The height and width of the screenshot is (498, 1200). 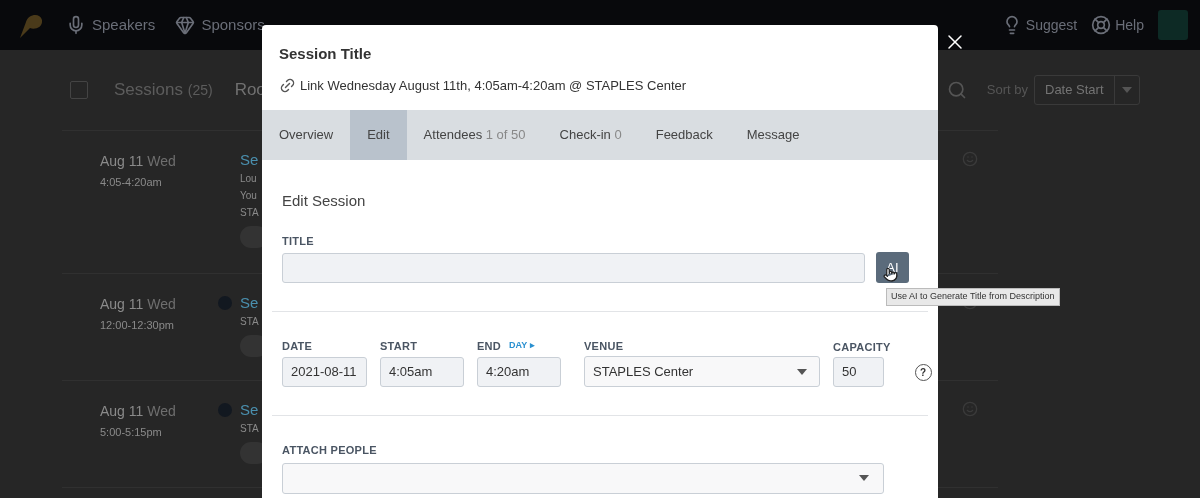 What do you see at coordinates (522, 346) in the screenshot?
I see `day-link: DAY ▸` at bounding box center [522, 346].